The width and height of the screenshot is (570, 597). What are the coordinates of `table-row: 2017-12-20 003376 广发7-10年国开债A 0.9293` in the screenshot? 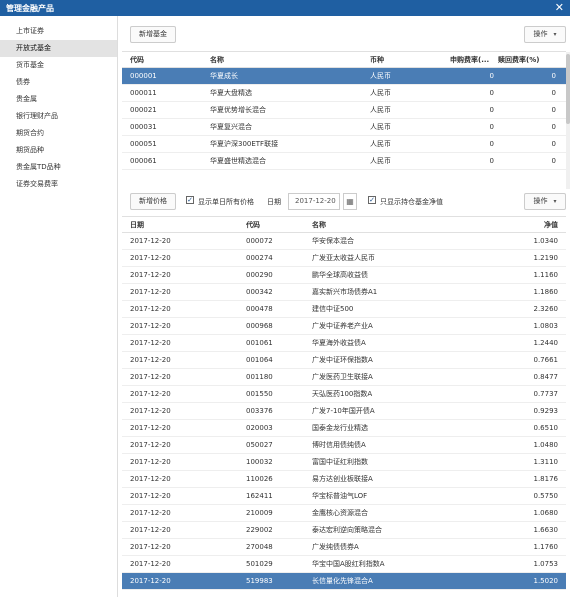 It's located at (344, 411).